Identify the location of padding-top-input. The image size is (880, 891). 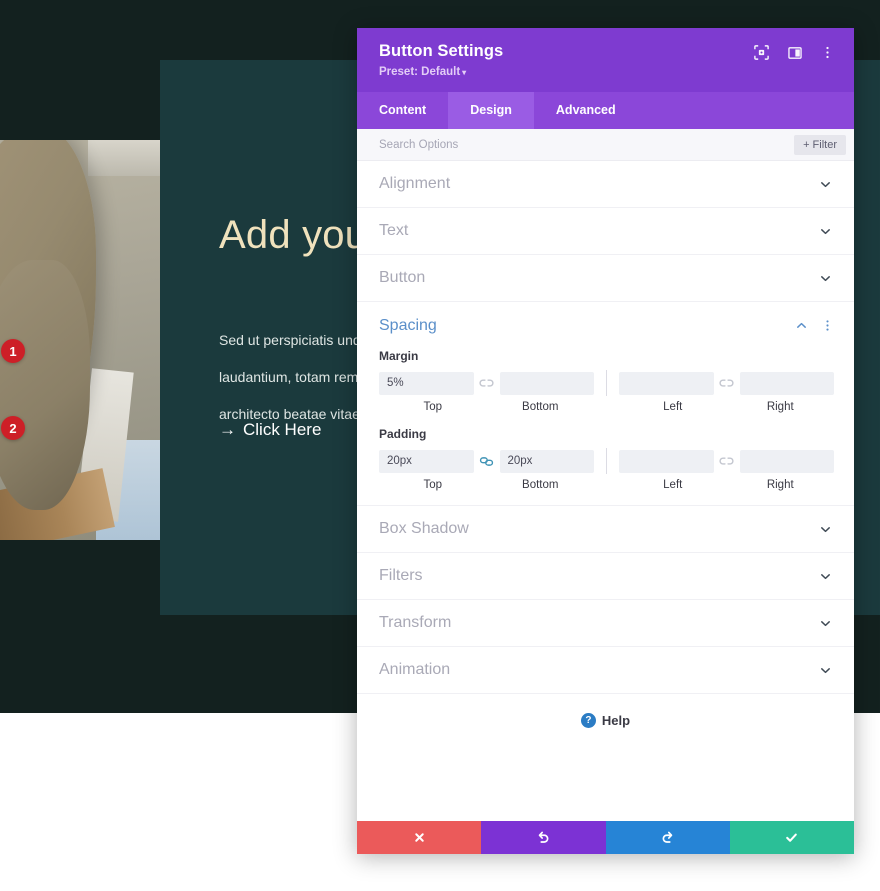
(426, 461).